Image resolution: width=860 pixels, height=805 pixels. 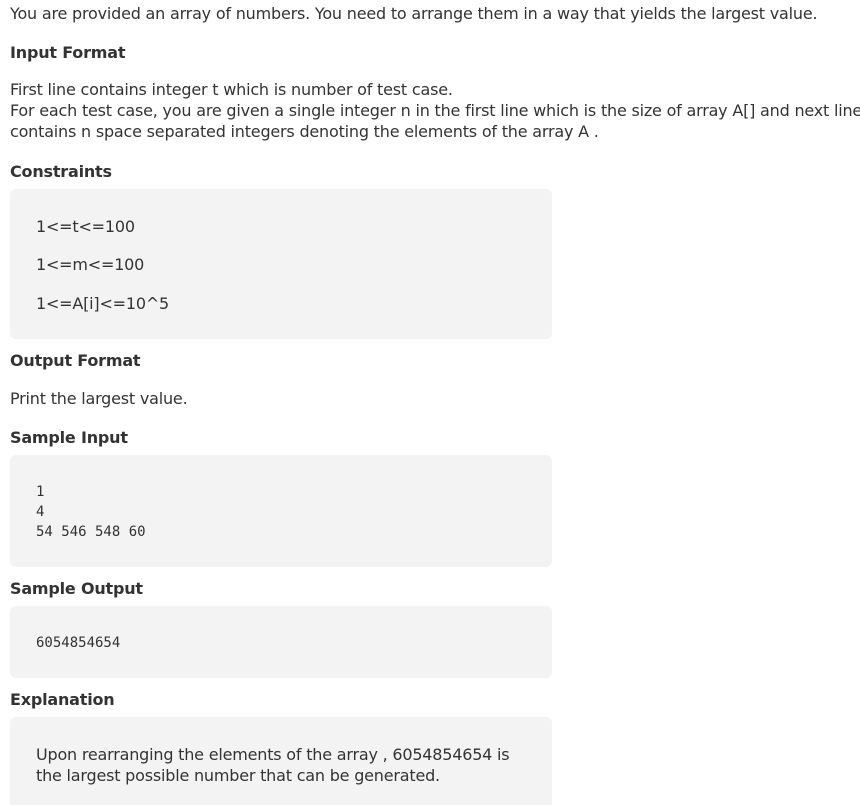 I want to click on output-format-text: Print the largest value., so click(x=99, y=398).